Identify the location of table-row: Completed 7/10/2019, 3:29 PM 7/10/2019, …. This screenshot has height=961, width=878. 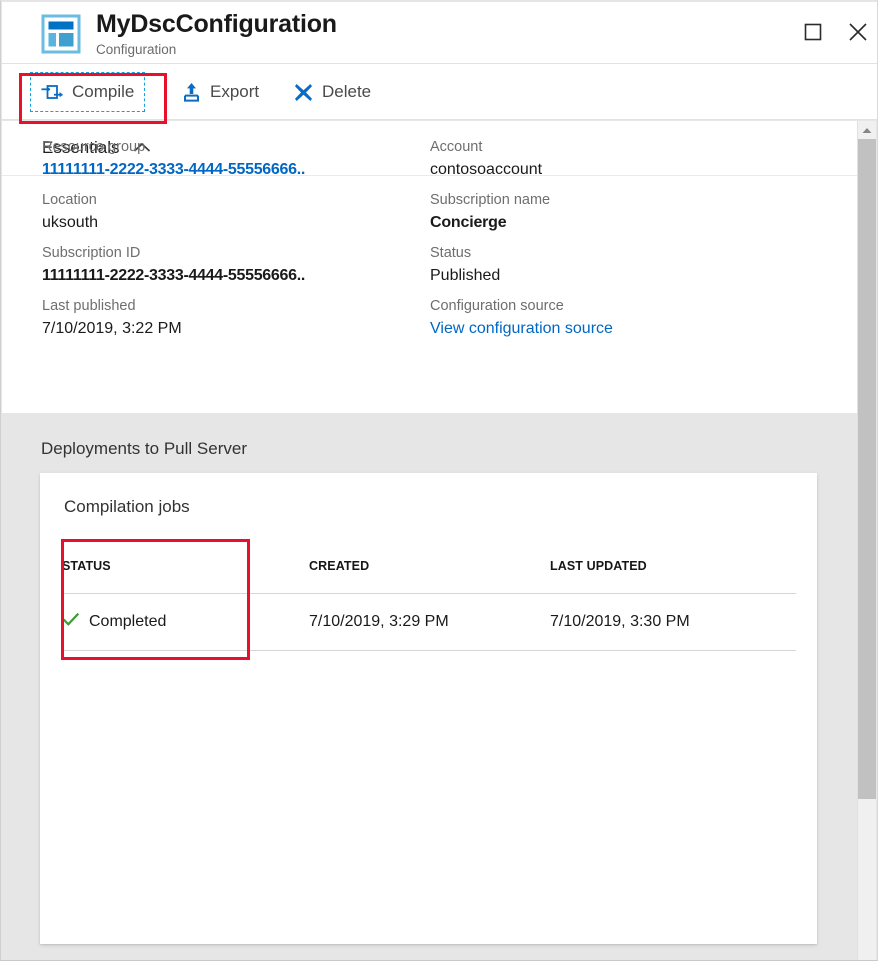
(429, 622).